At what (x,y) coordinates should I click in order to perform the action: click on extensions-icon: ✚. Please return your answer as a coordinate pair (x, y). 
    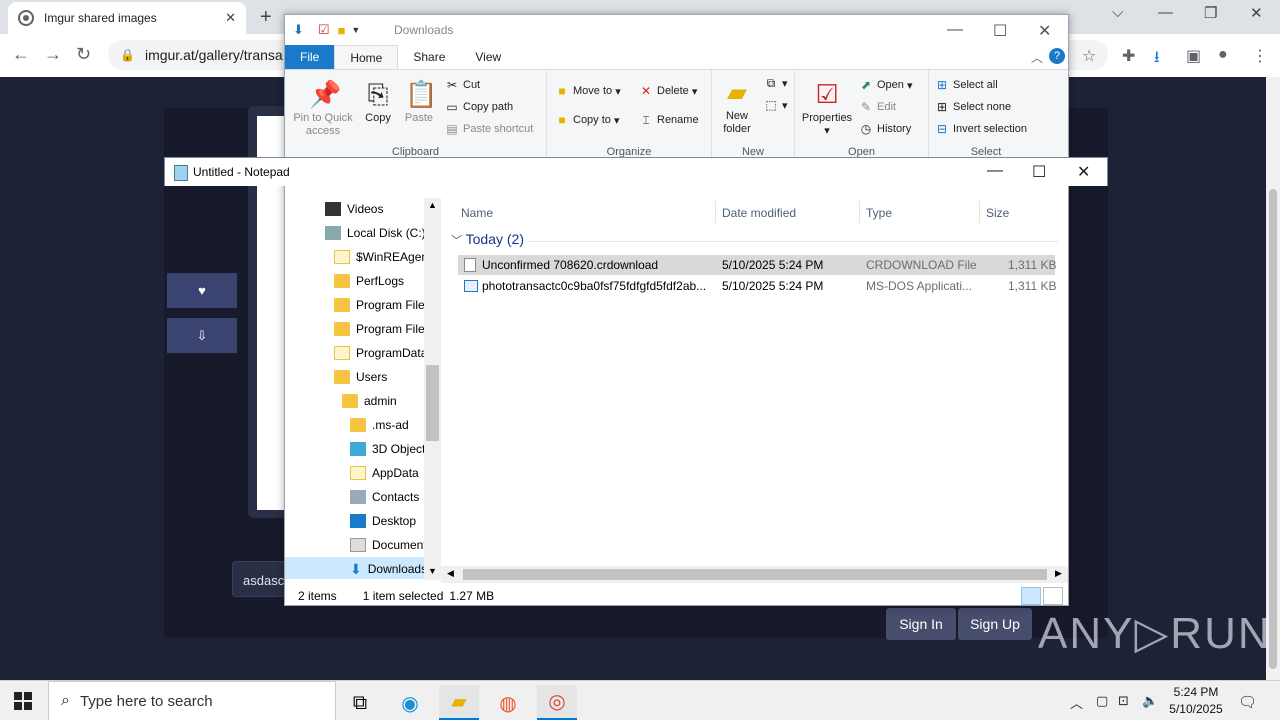
    Looking at the image, I should click on (1128, 56).